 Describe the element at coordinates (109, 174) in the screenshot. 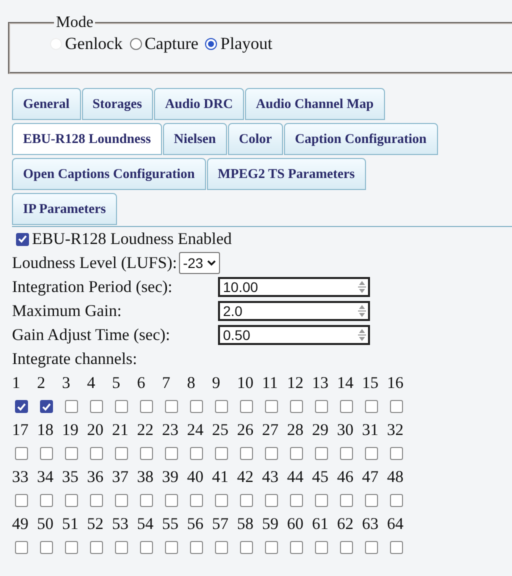

I see `tab: Open Captions Configuration` at that location.